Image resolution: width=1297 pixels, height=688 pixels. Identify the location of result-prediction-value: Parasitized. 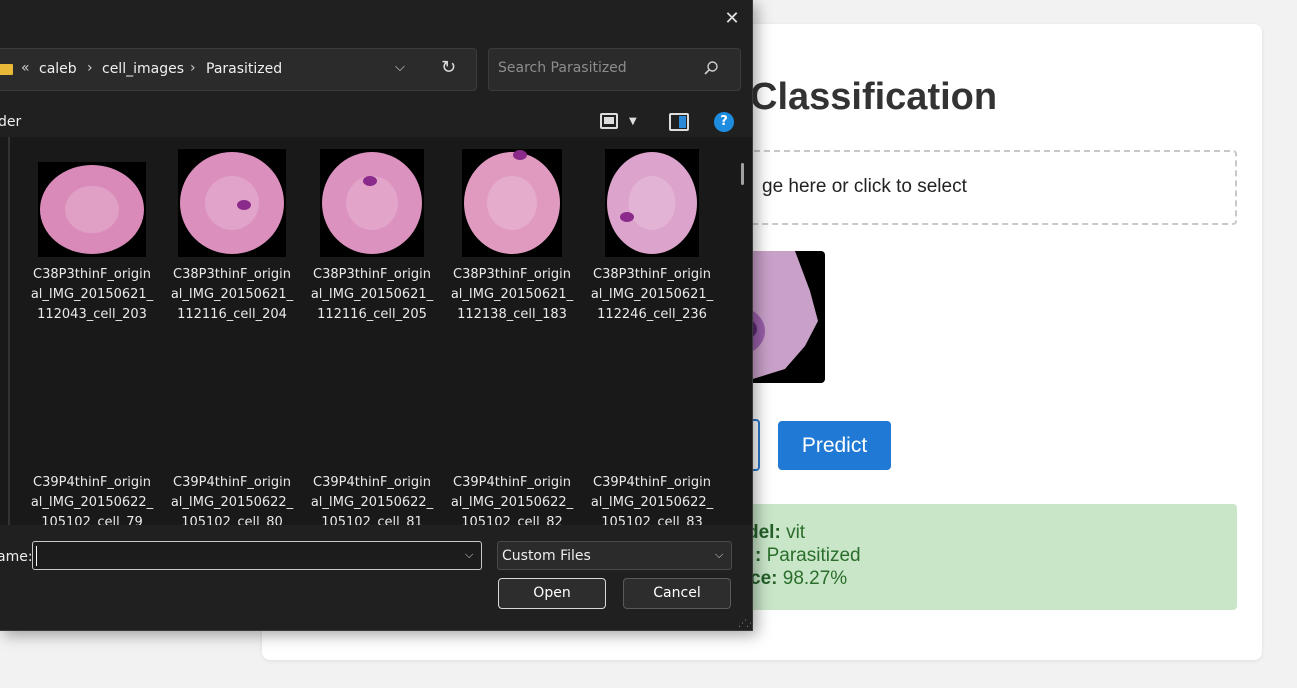
(813, 555).